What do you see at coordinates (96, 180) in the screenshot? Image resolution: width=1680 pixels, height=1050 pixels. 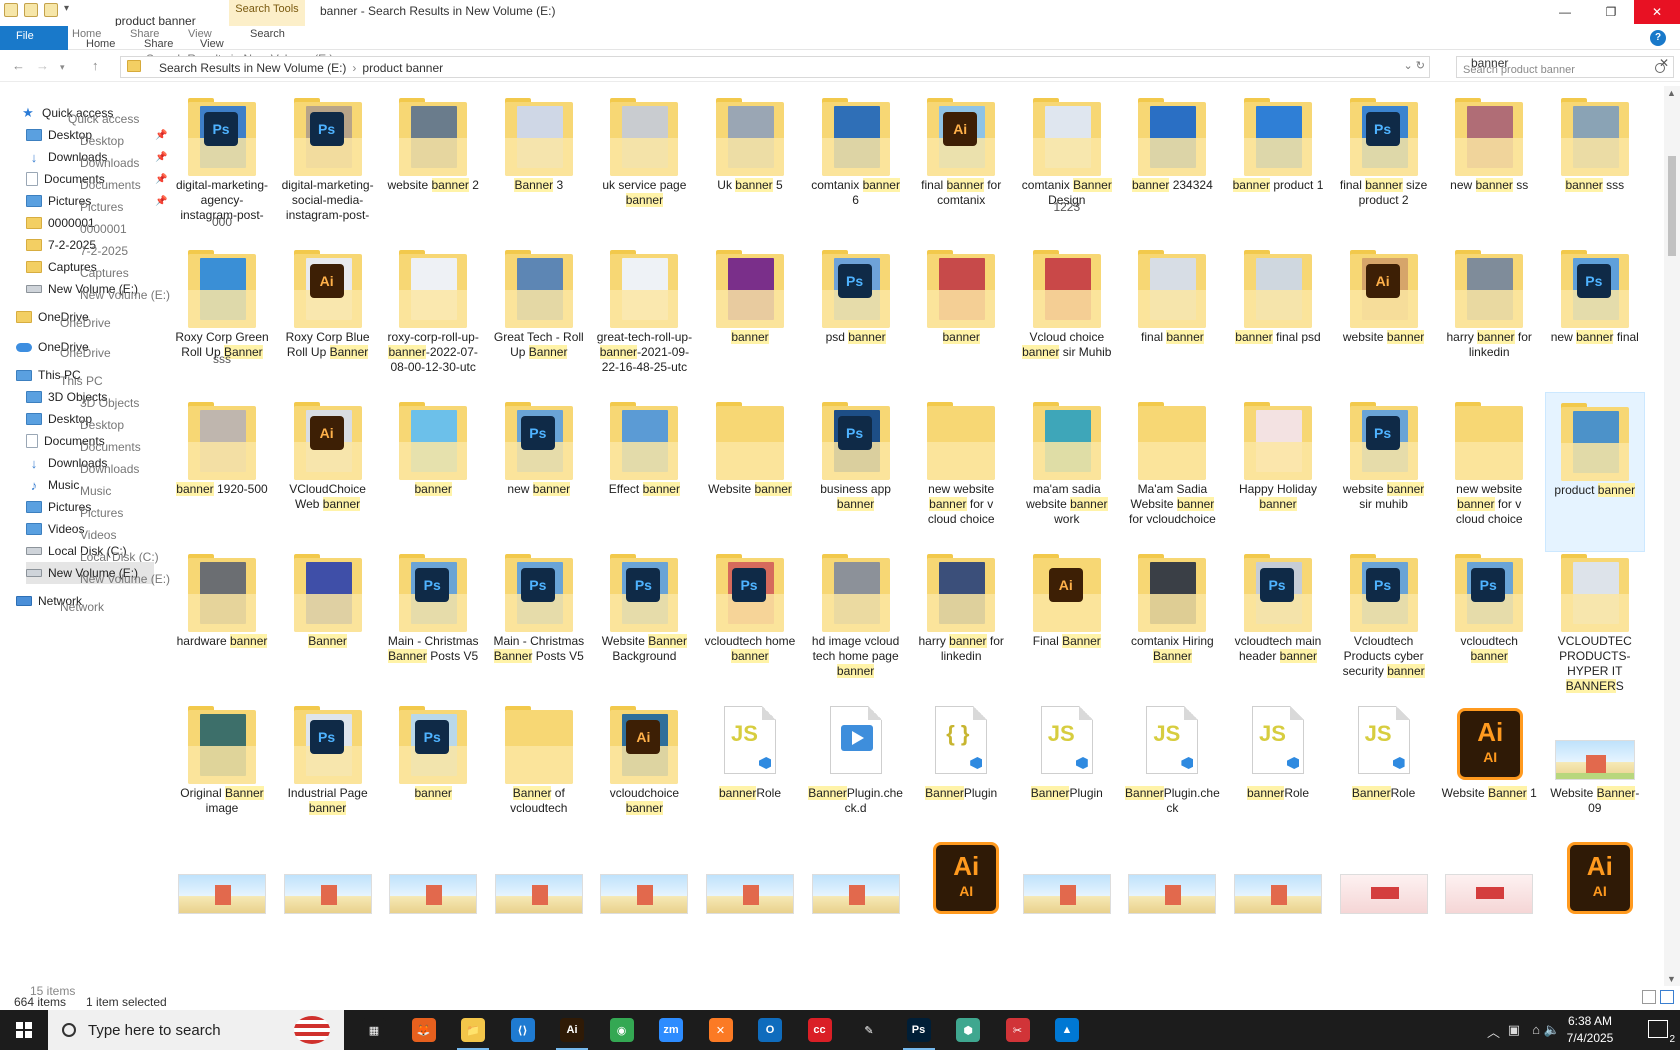 I see `nav-item: Documents Documents 📌` at bounding box center [96, 180].